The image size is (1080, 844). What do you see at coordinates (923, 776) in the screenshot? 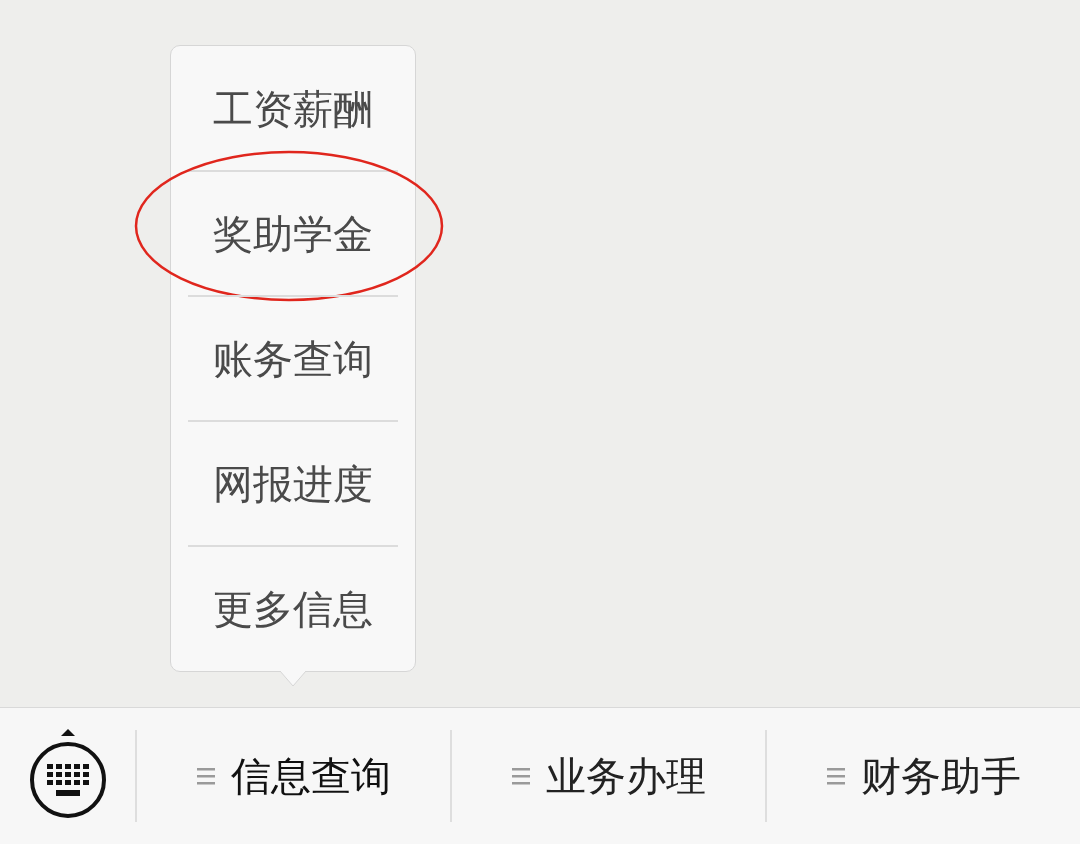
I see `menu-tab: 财务助手` at bounding box center [923, 776].